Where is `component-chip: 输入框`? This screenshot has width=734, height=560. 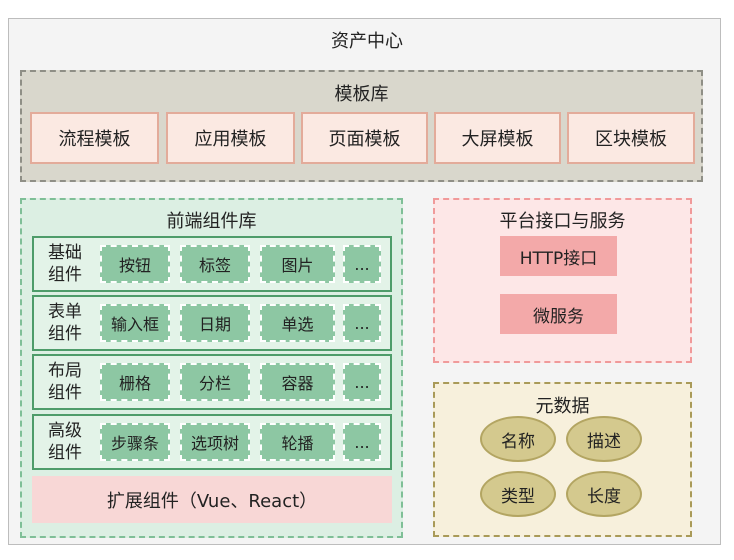
component-chip: 输入框 is located at coordinates (135, 323).